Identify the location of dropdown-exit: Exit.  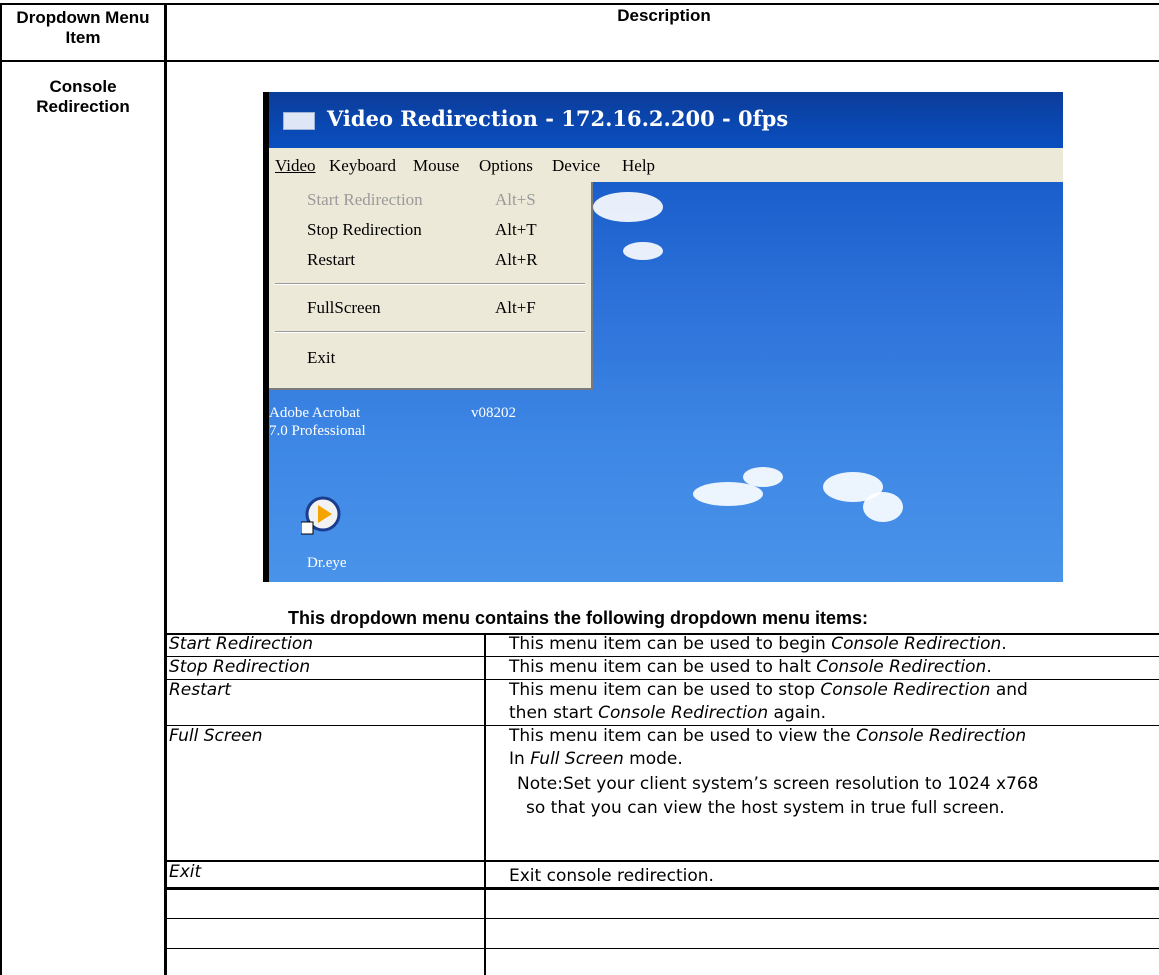
(321, 358).